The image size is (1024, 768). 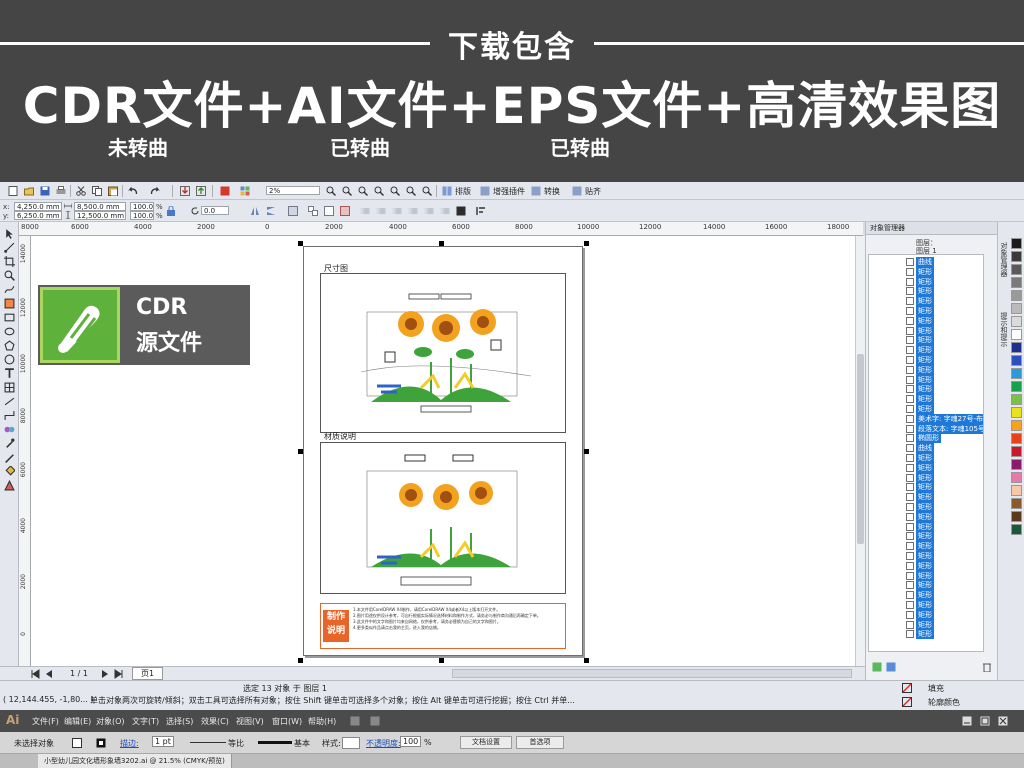 I want to click on scale-width-input: 100.0, so click(x=142, y=206).